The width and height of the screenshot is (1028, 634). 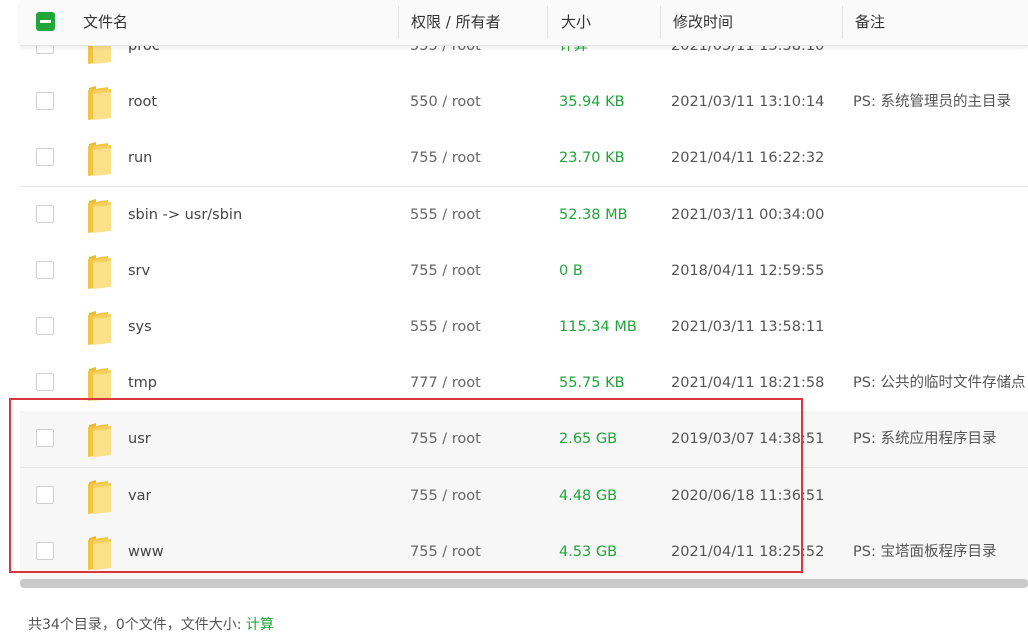 I want to click on select-all-checkbox, so click(x=45, y=21).